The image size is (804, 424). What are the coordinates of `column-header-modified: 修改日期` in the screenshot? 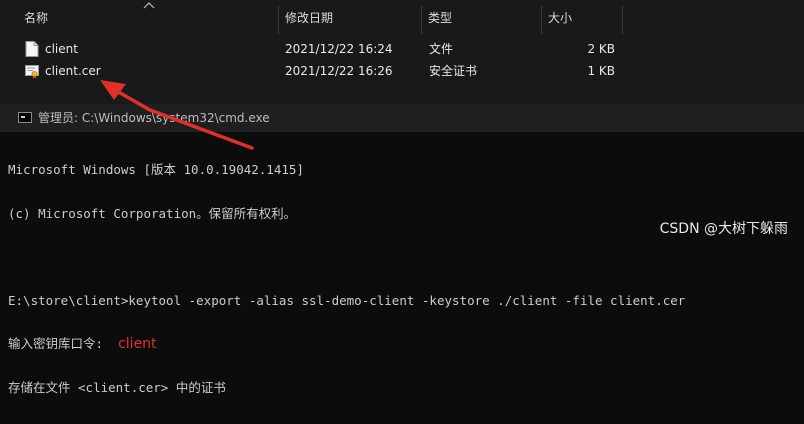 It's located at (309, 18).